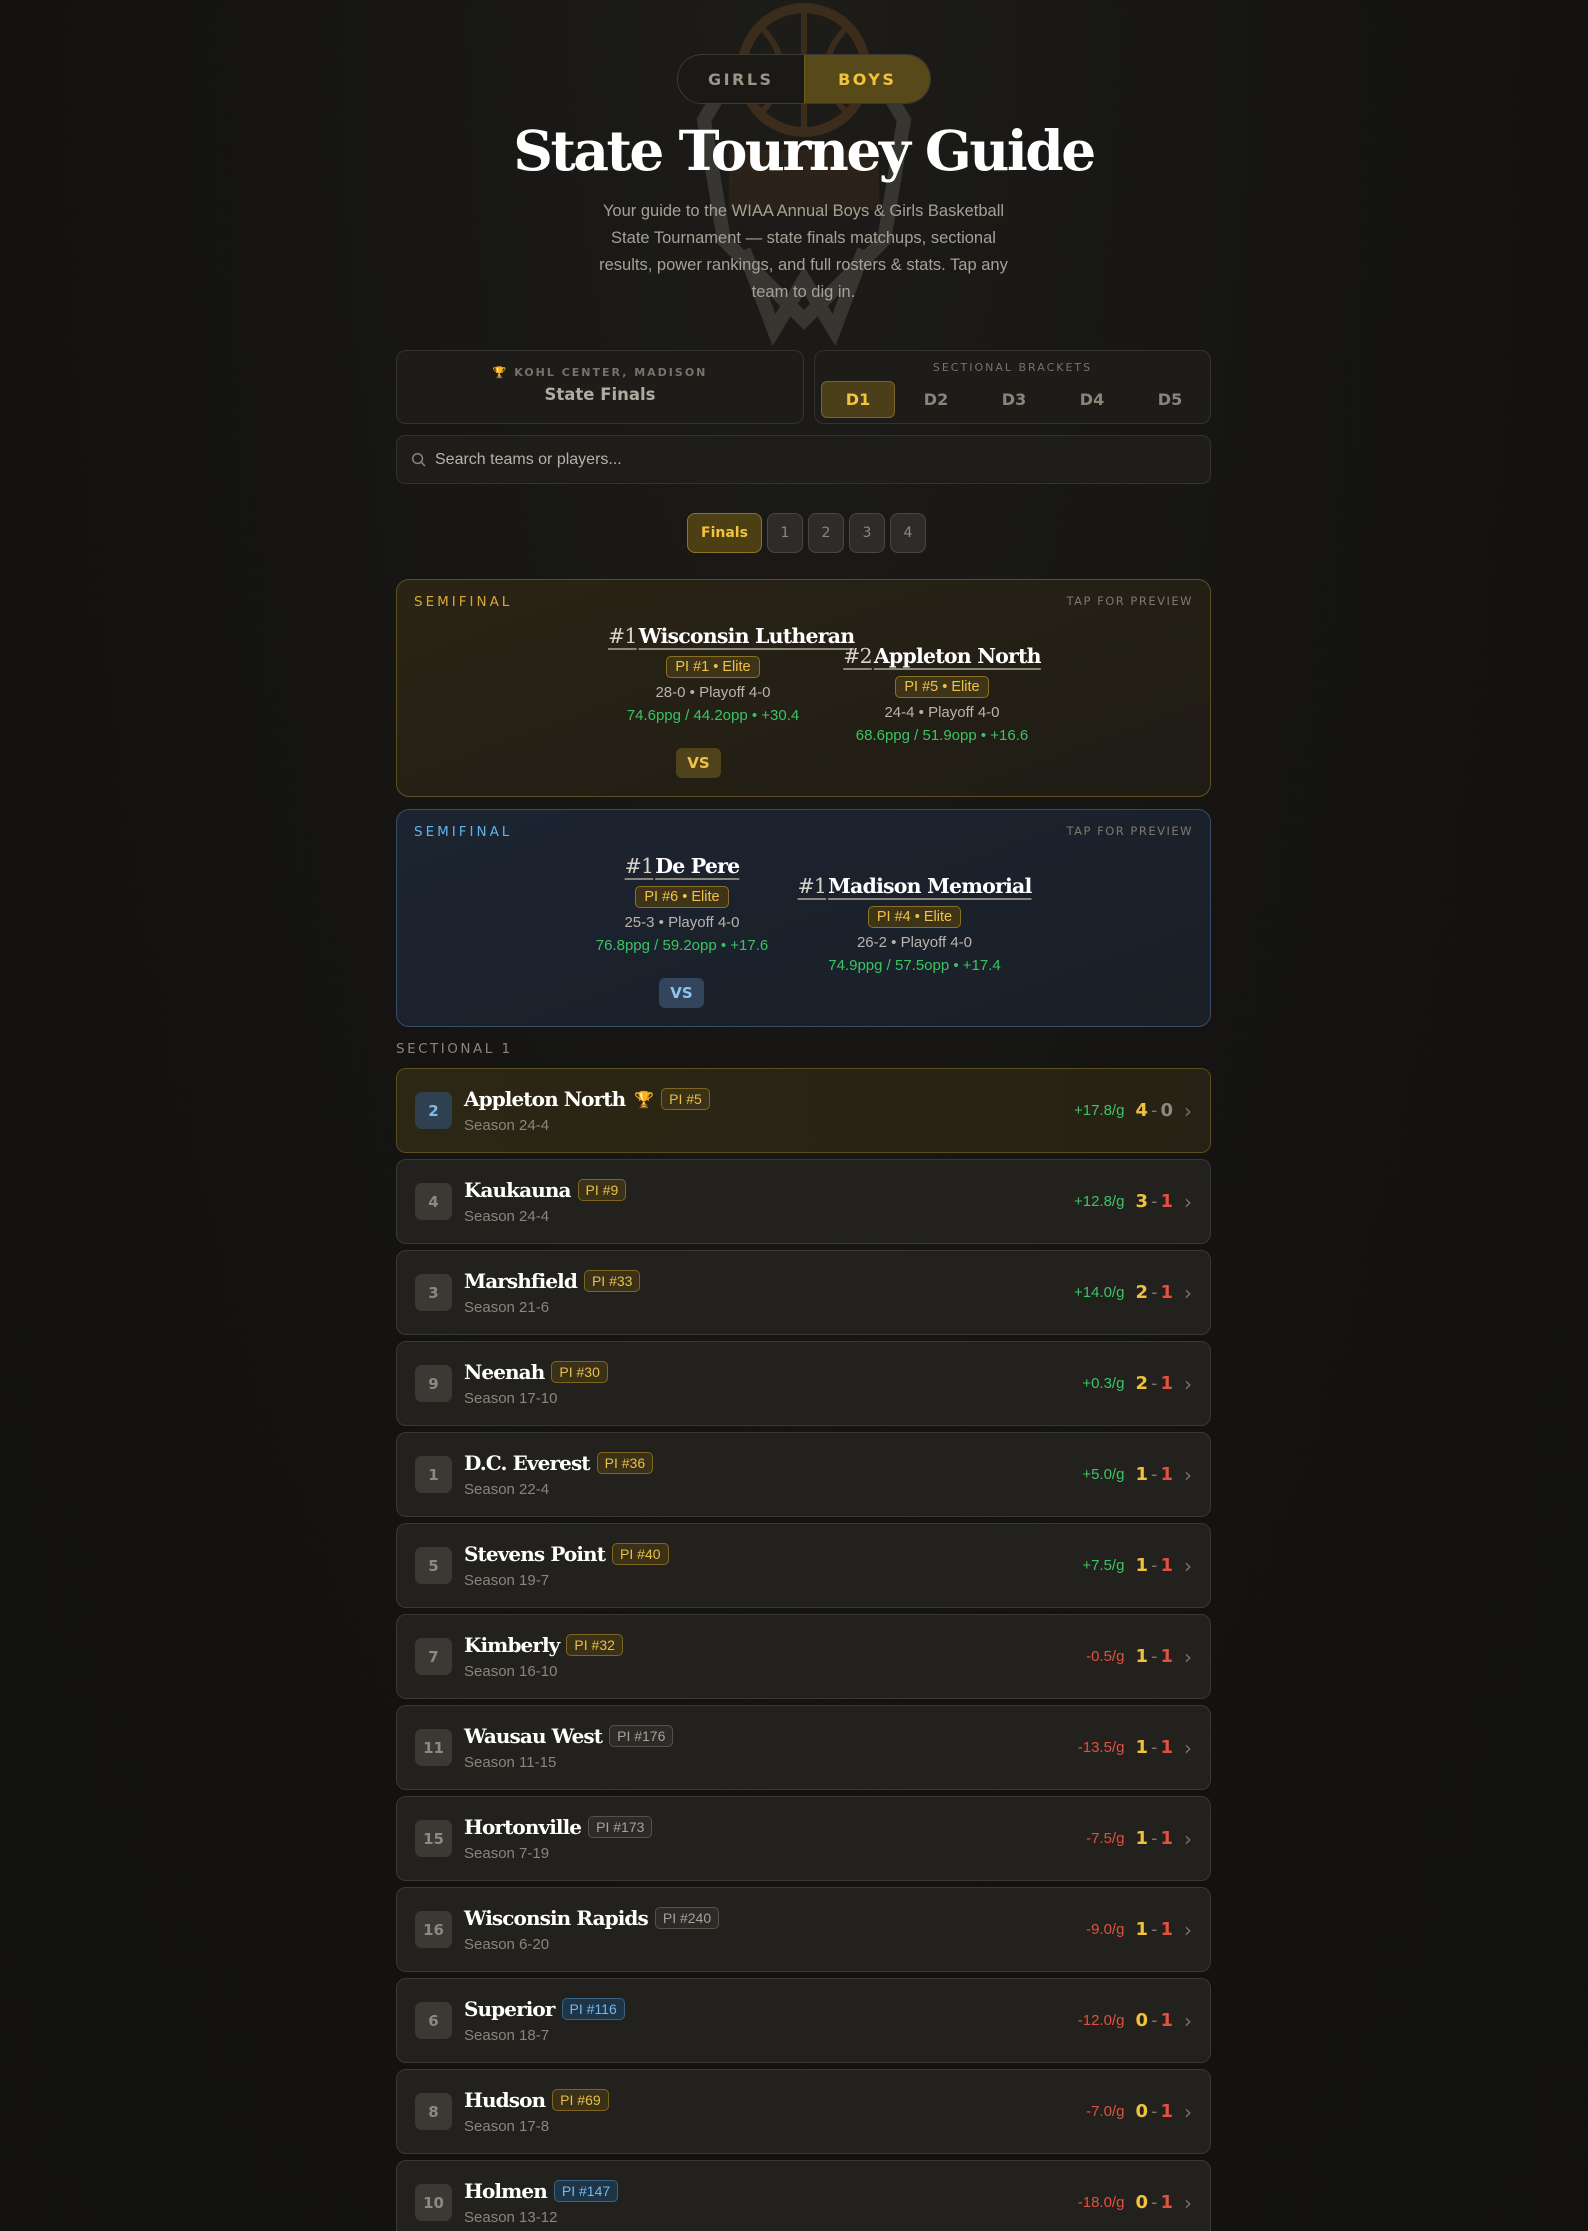 The image size is (1588, 2231). What do you see at coordinates (914, 917) in the screenshot?
I see `power-index-badge: PI #4 • Elite` at bounding box center [914, 917].